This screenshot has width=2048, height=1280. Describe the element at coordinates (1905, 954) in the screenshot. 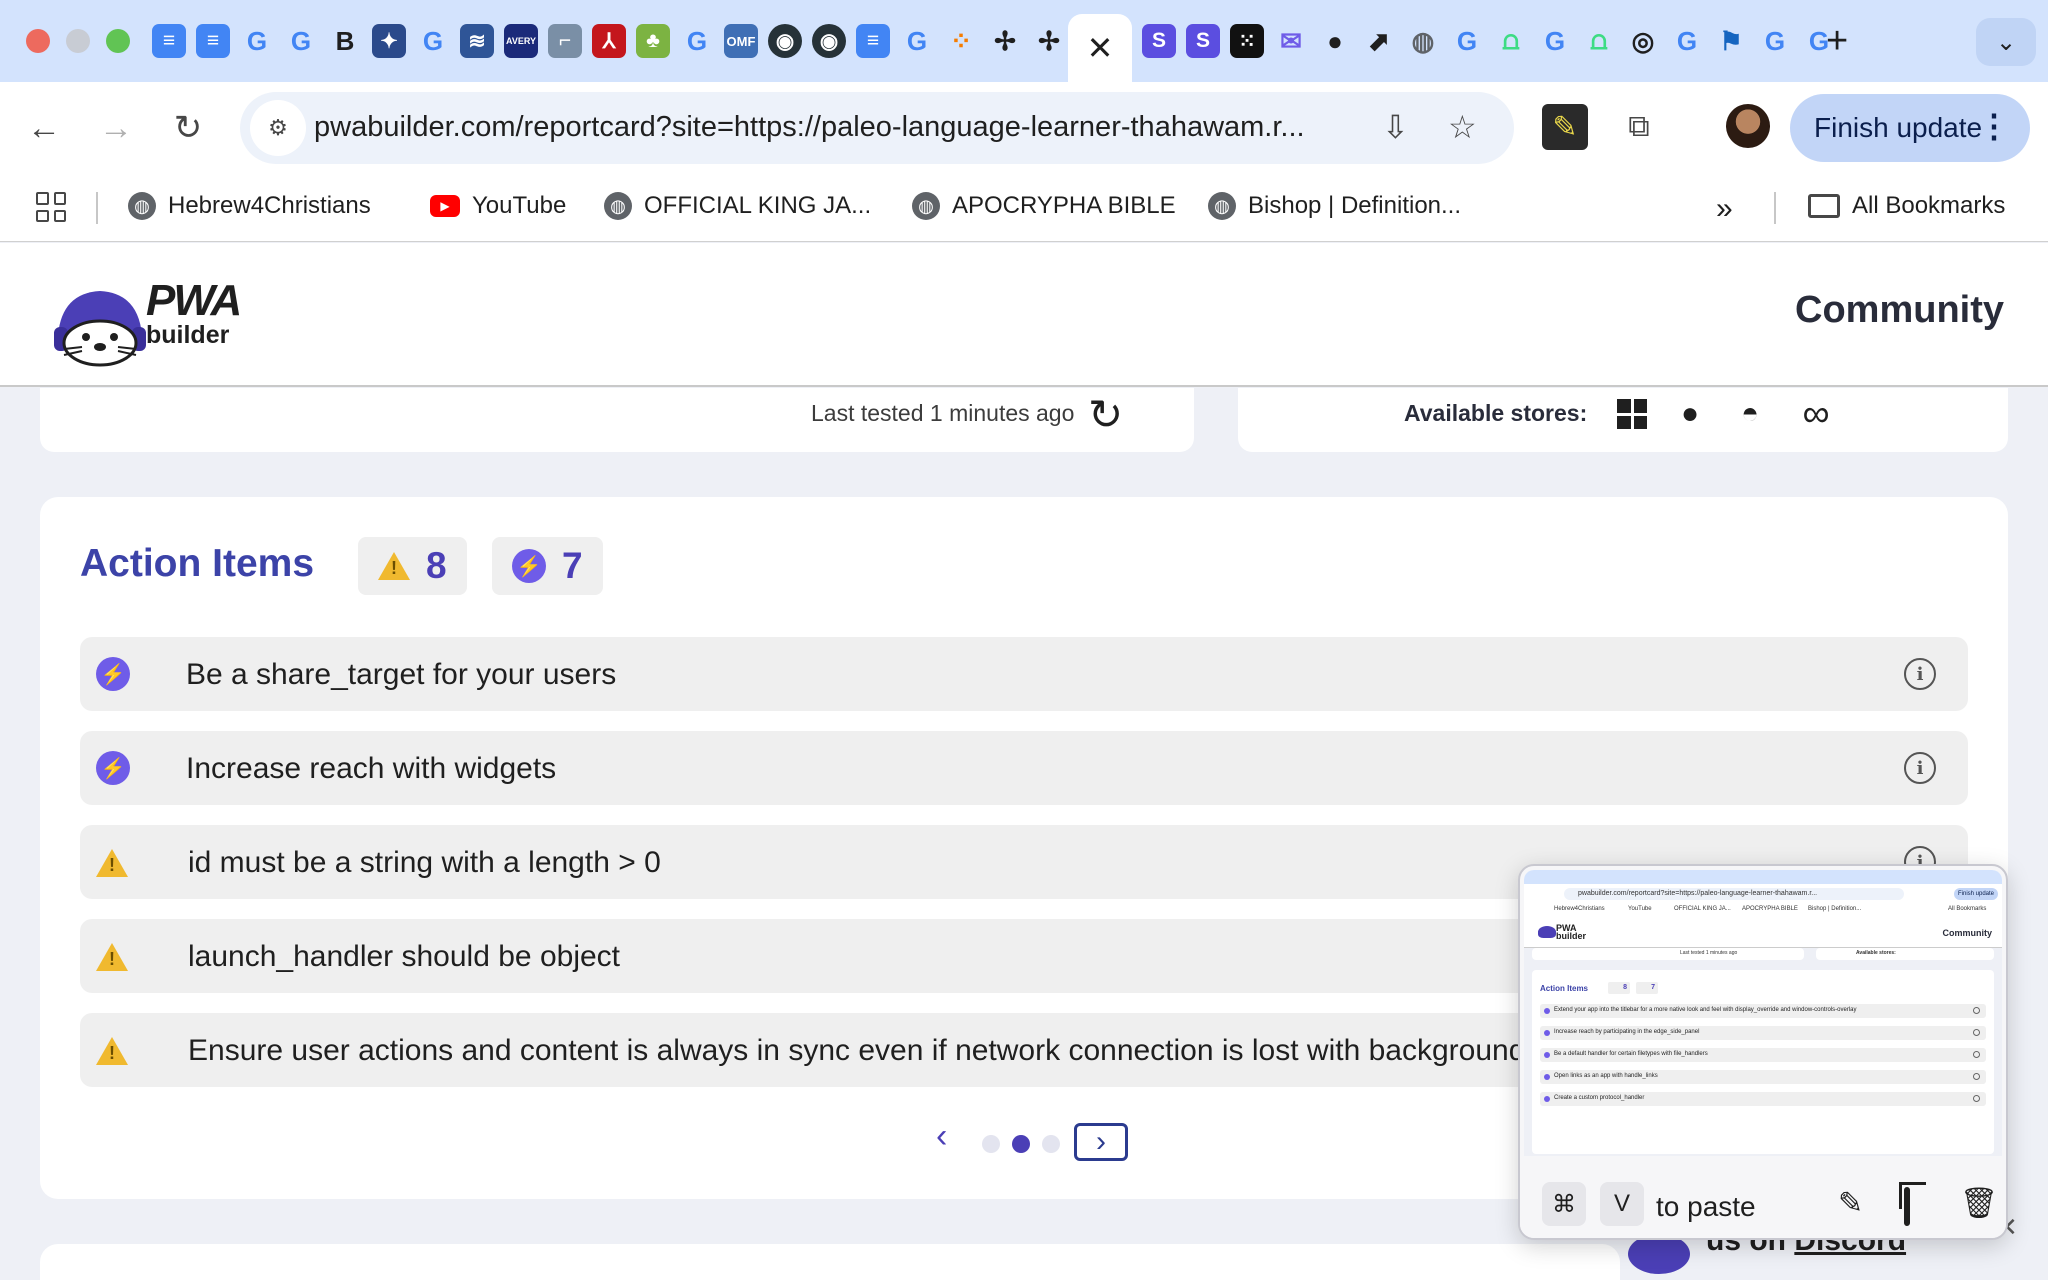

I see `thumb-stores-card: Available stores:` at that location.